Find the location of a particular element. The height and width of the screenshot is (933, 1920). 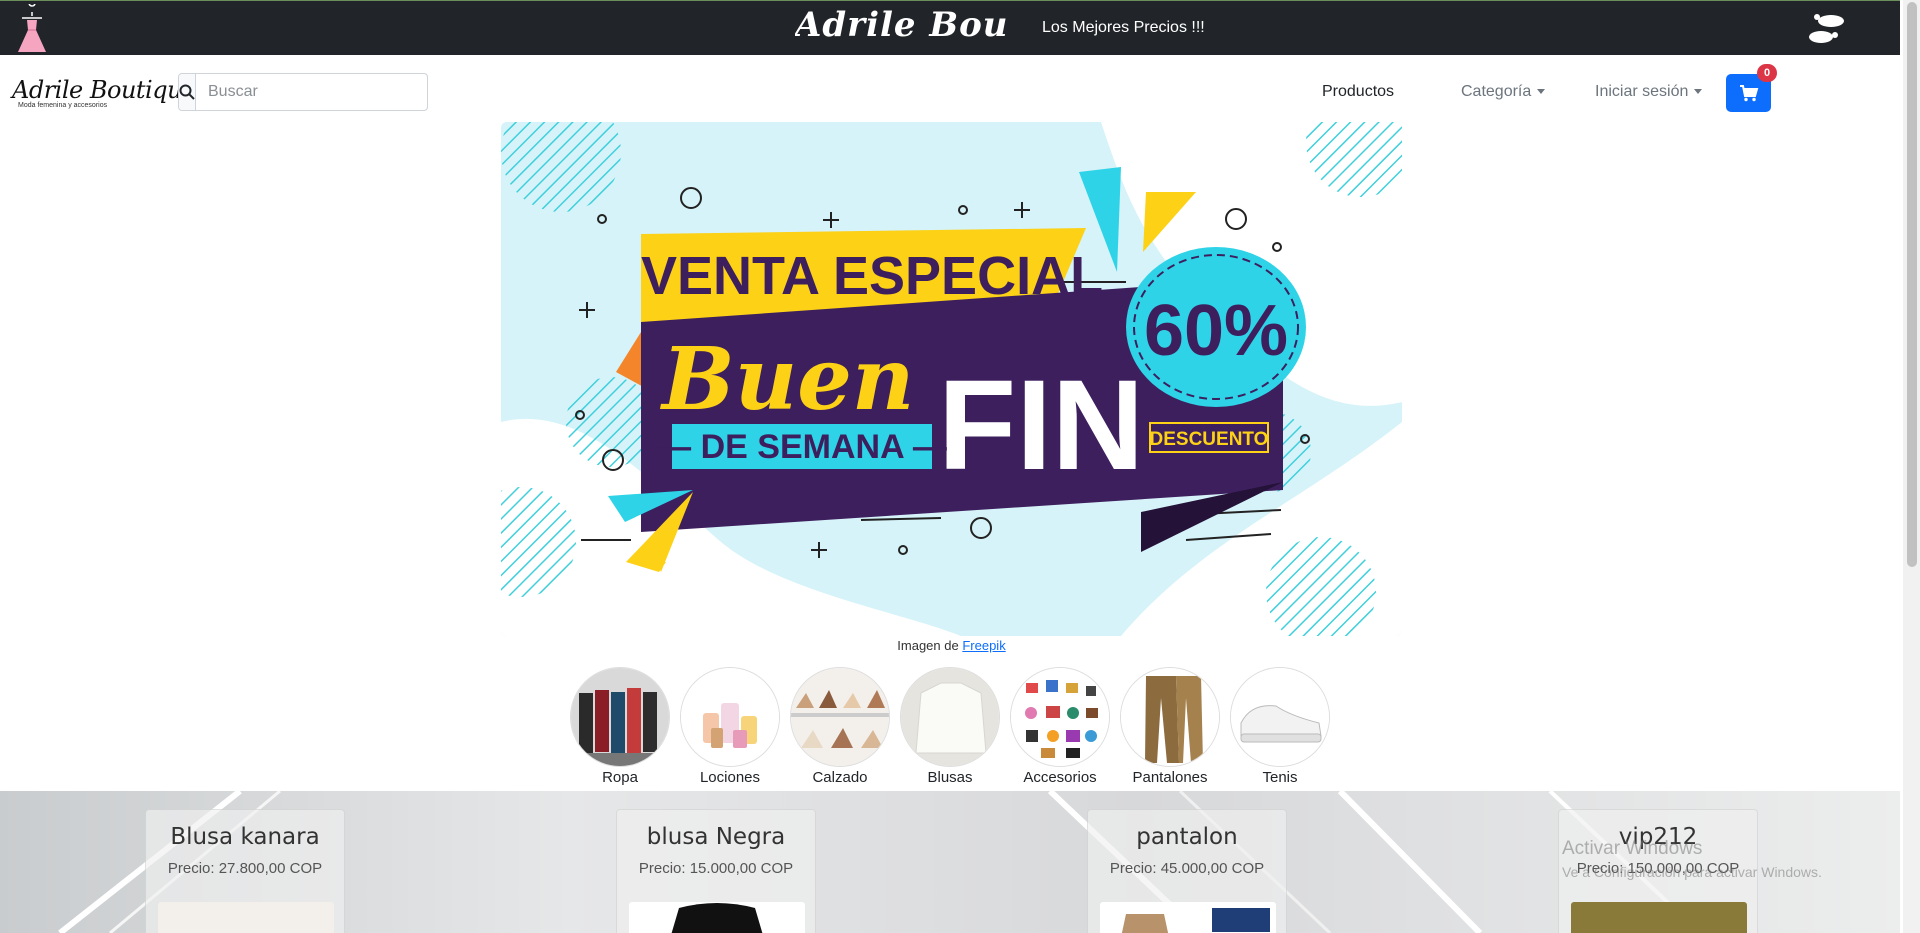

freepik-link: Freepik is located at coordinates (983, 645).